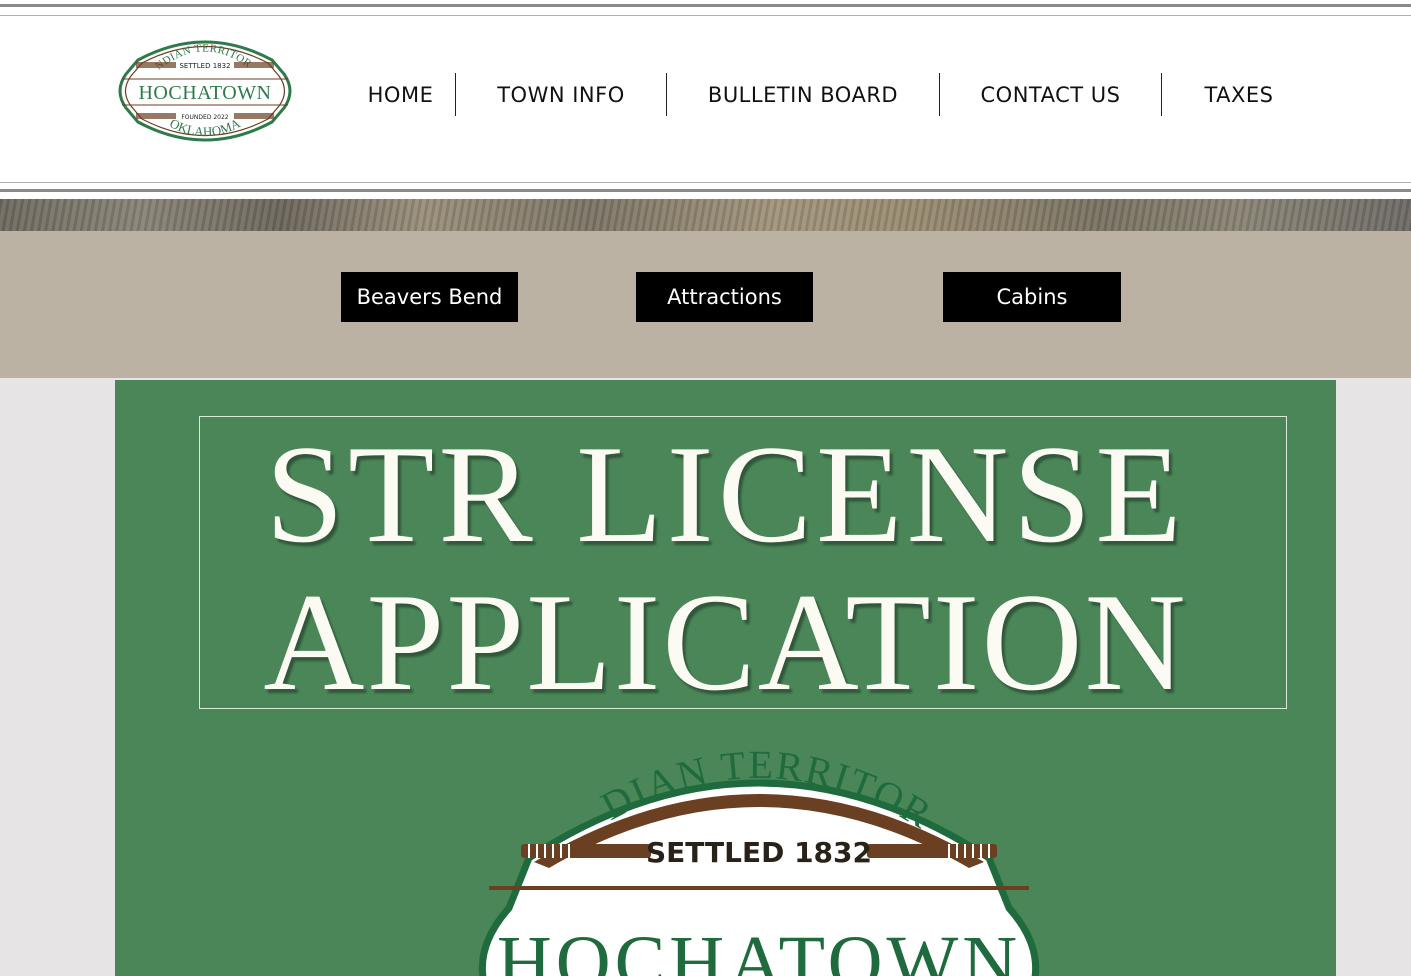 The image size is (1411, 976). What do you see at coordinates (1239, 94) in the screenshot?
I see `nav-taxes: TAXES` at bounding box center [1239, 94].